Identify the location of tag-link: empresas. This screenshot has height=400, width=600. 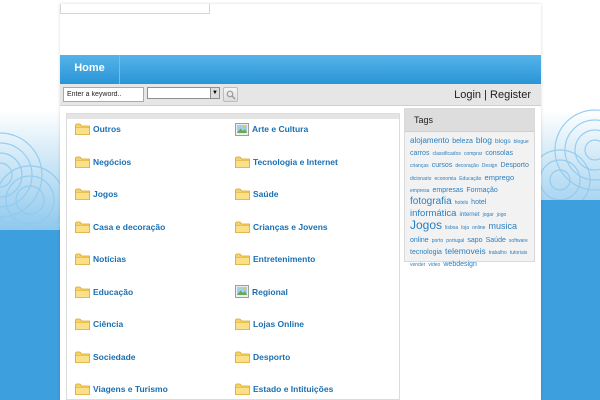
(448, 190).